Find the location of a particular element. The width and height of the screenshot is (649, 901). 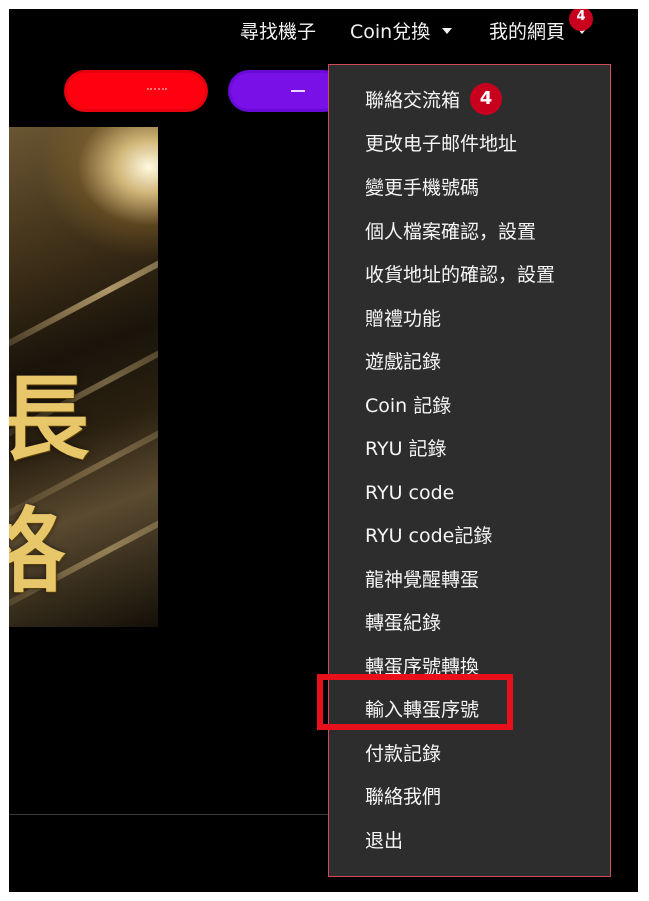

menu-item-contact-us: 聯絡我們 is located at coordinates (403, 797).